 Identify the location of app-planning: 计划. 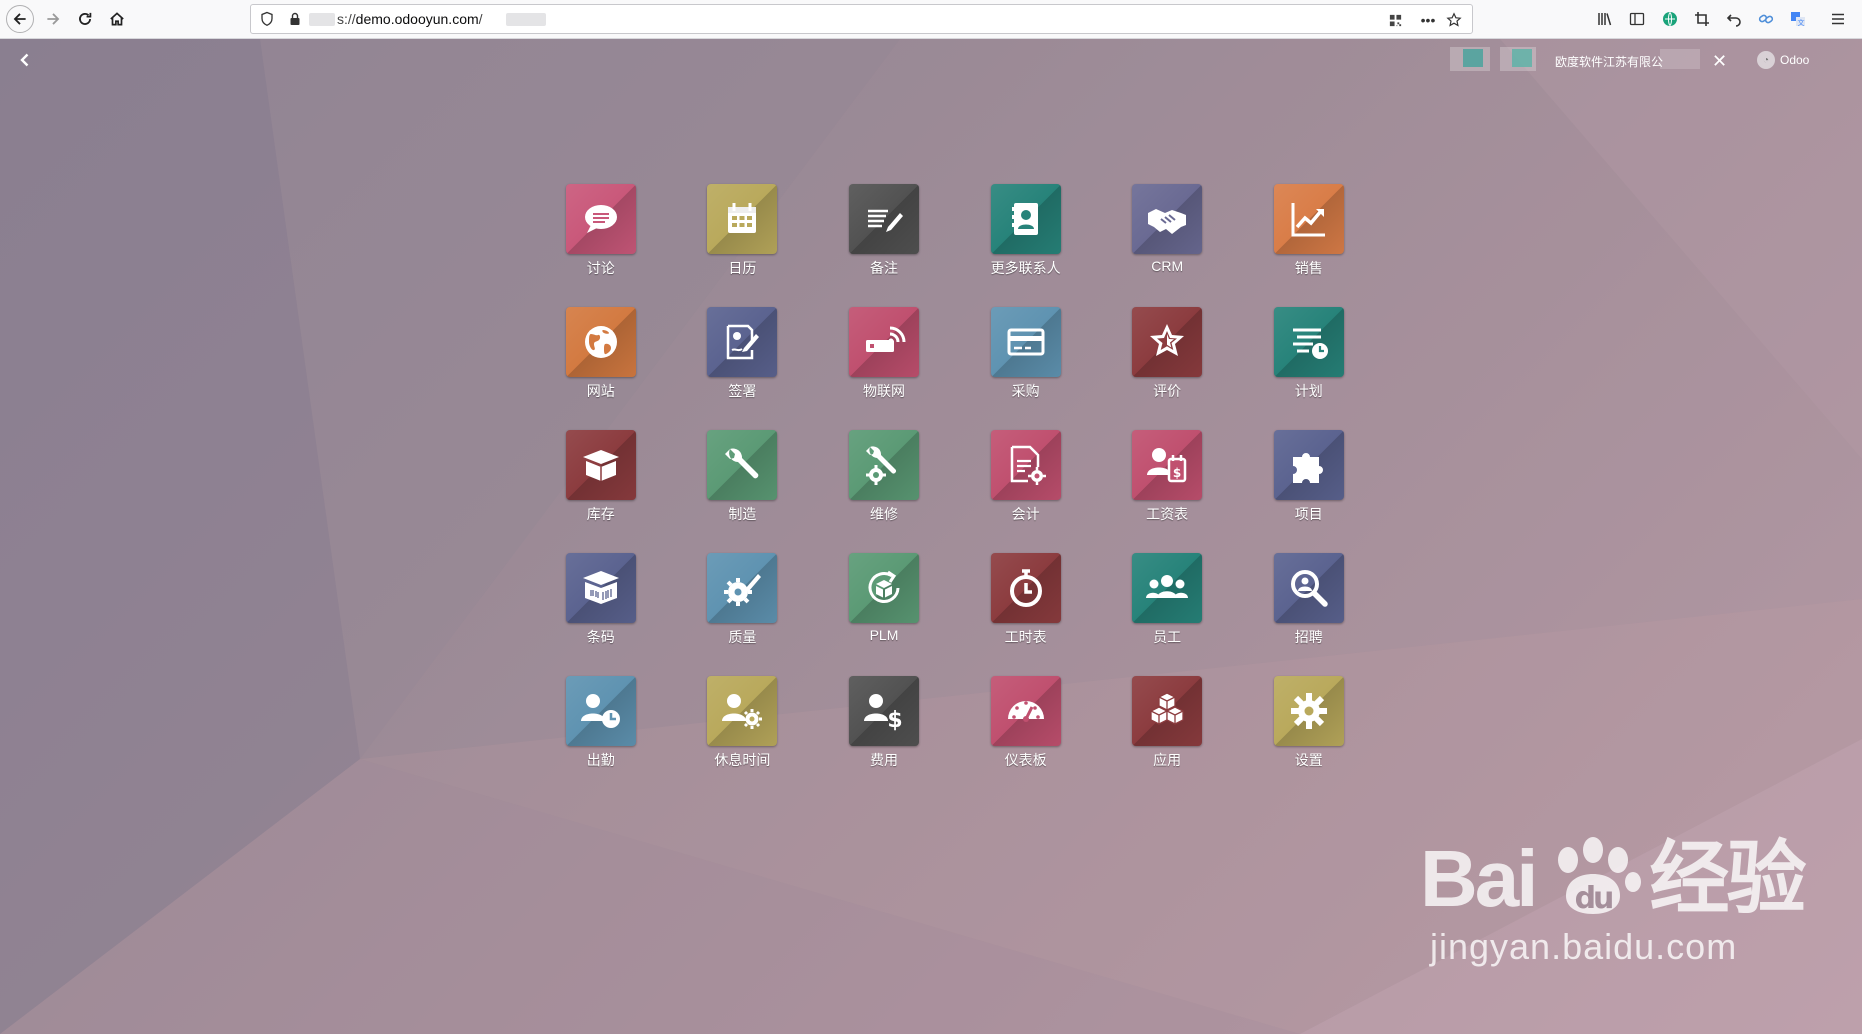
(1309, 368).